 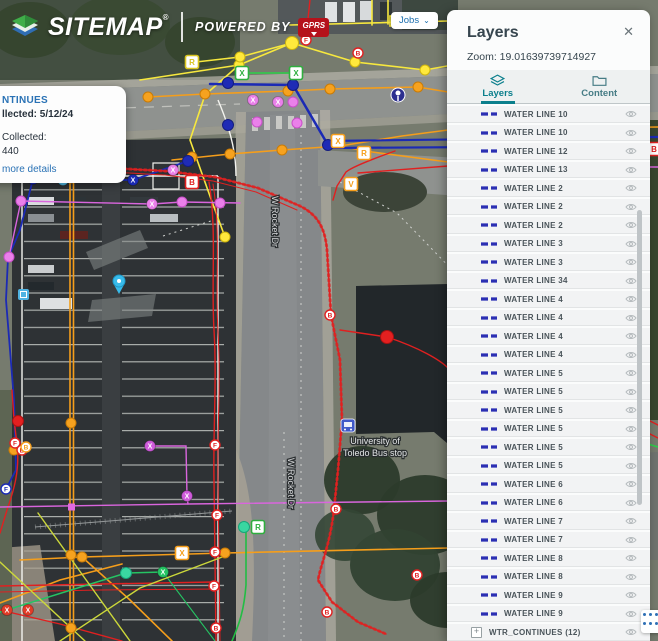 What do you see at coordinates (498, 87) in the screenshot?
I see `tab-layers: Layers` at bounding box center [498, 87].